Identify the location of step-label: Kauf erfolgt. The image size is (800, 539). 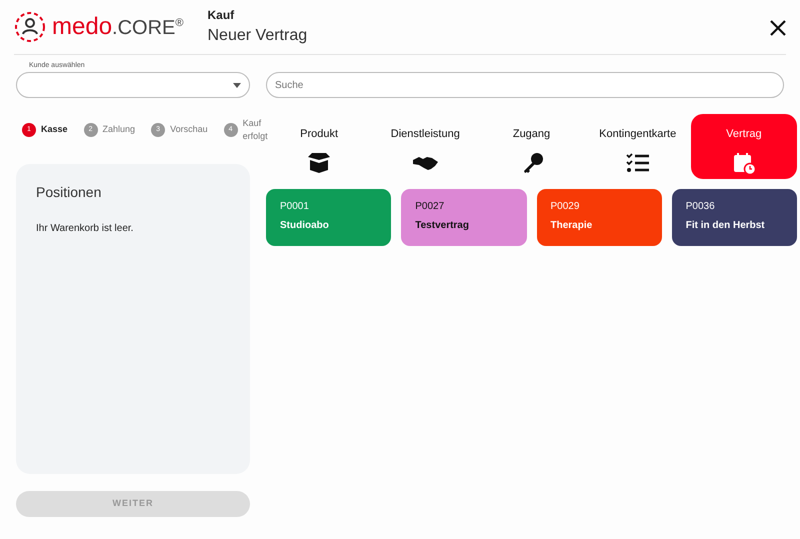
(255, 130).